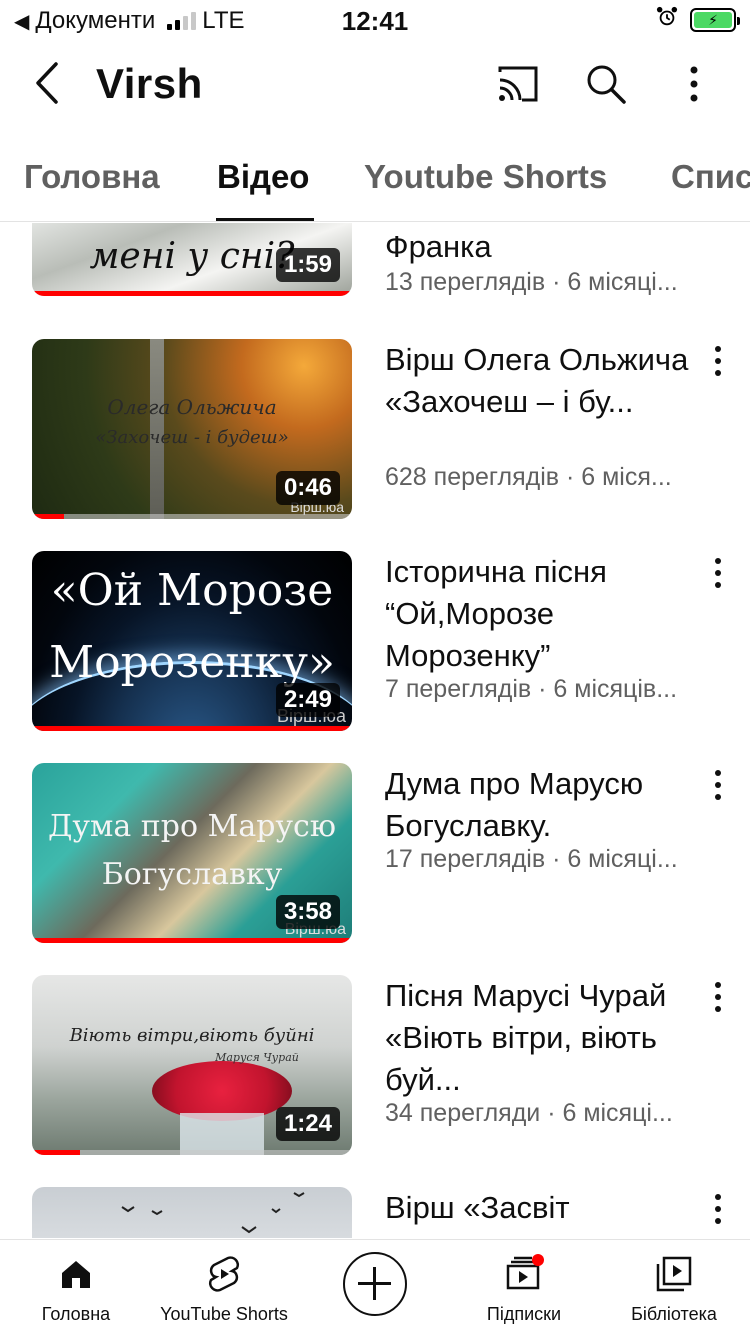 This screenshot has height=1334, width=750. I want to click on video-duration: 2:49, so click(307, 700).